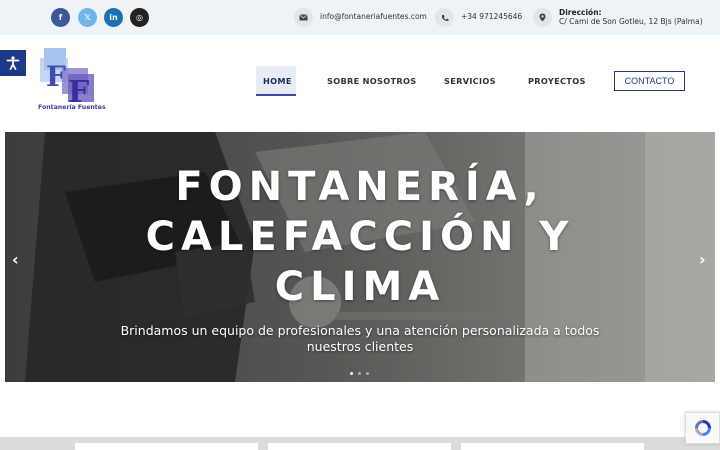 The image size is (720, 450). I want to click on hero-title-line: CLIMA, so click(360, 287).